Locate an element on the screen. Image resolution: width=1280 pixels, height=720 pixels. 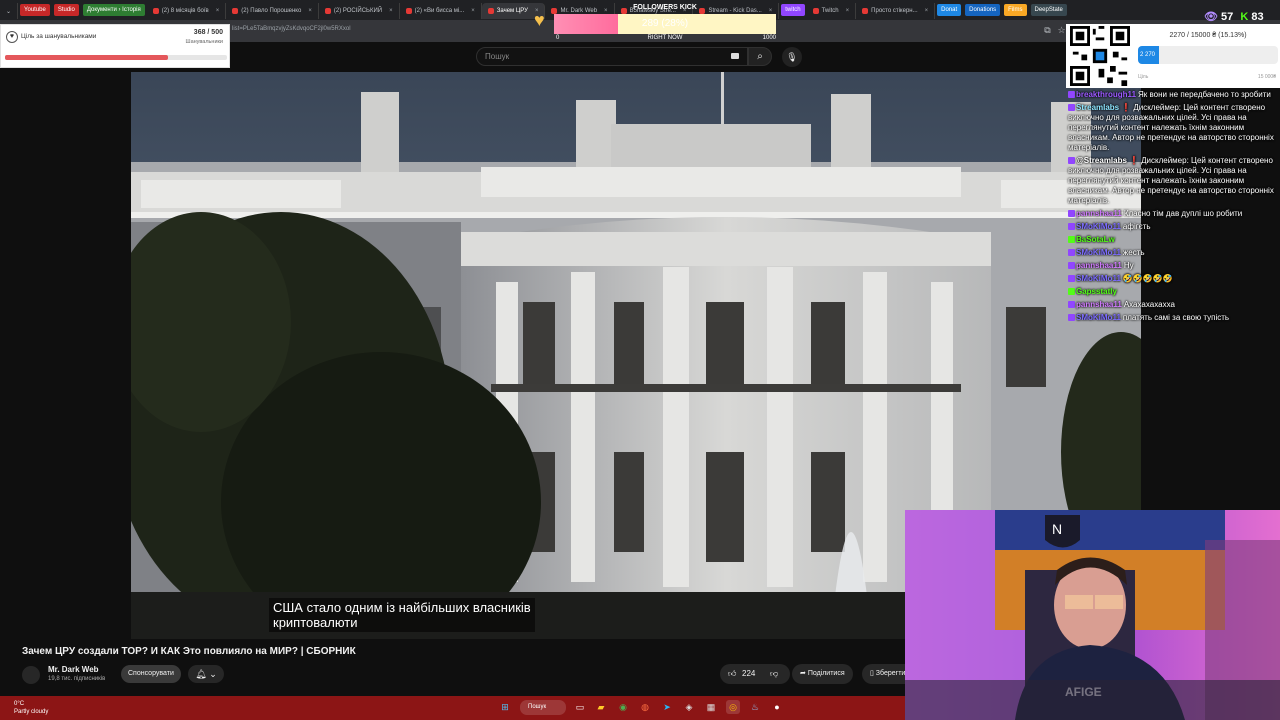
chat-text: платять самі за свою тупість is located at coordinates (1176, 317).